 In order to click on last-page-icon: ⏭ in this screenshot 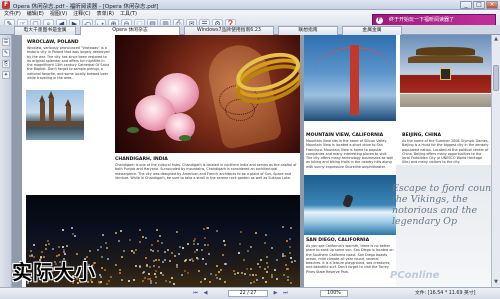, I will do `click(285, 293)`.